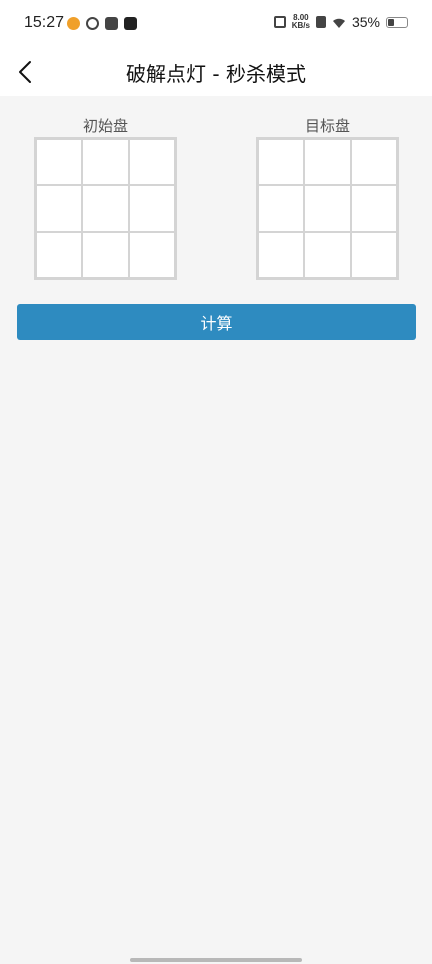 This screenshot has width=432, height=964. What do you see at coordinates (320, 22) in the screenshot?
I see `sim-icon` at bounding box center [320, 22].